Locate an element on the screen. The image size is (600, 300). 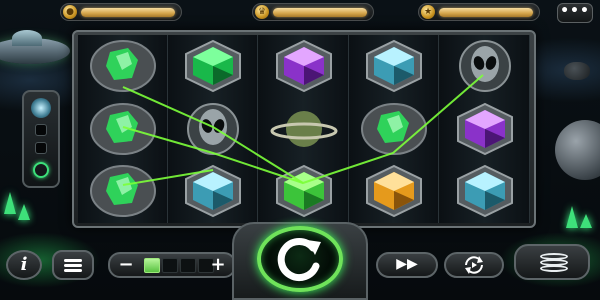
bet-meter: ♛ is located at coordinates (313, 12).